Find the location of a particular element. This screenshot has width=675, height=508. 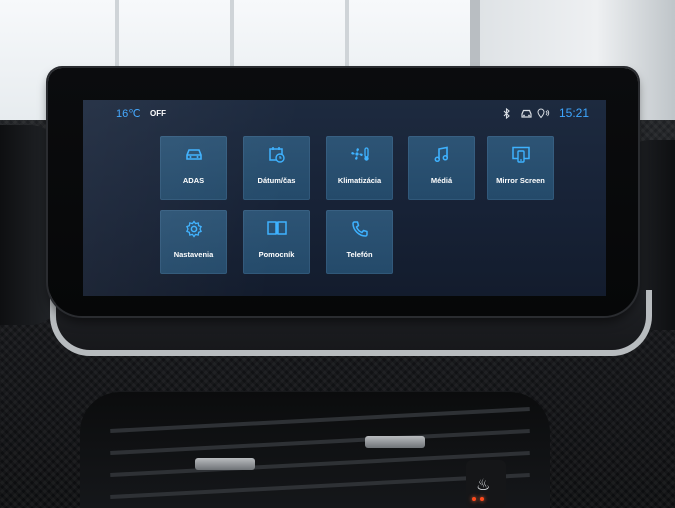

app-tile-datetime: Dátum/čas is located at coordinates (276, 168).